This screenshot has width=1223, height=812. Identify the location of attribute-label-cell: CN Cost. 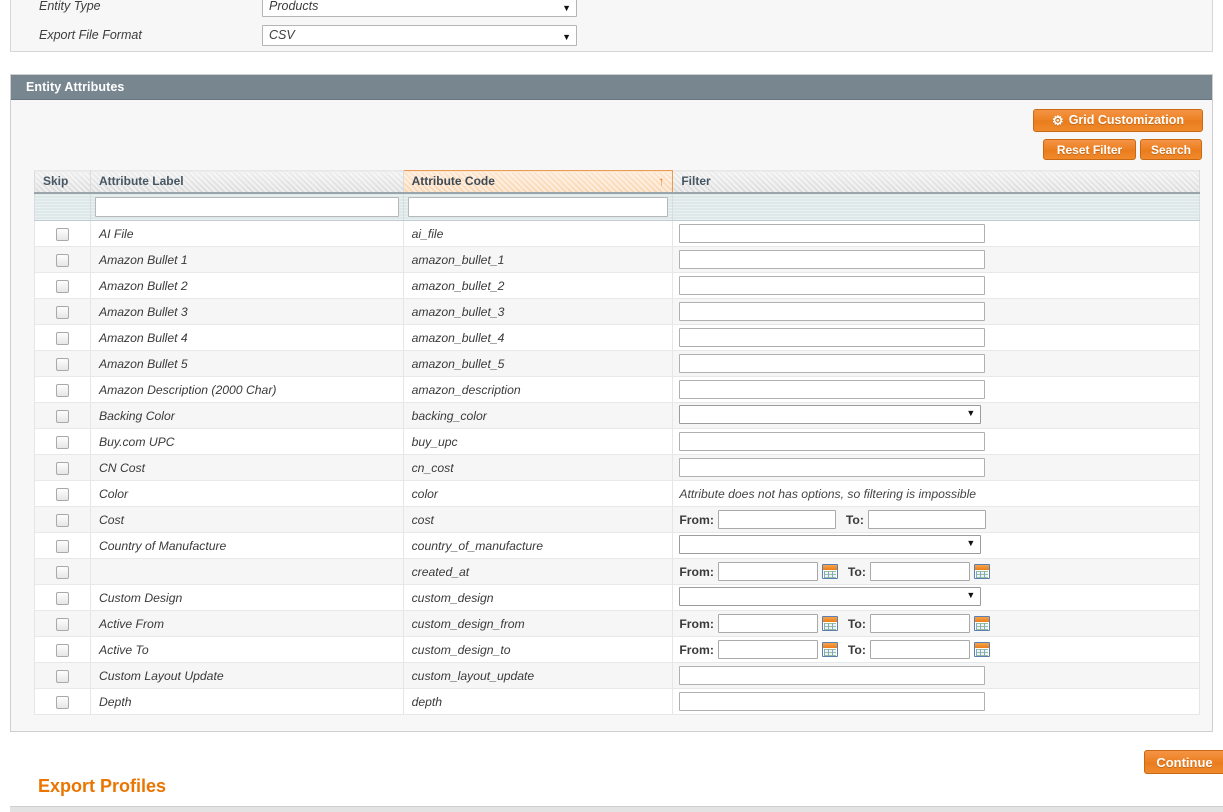
(246, 467).